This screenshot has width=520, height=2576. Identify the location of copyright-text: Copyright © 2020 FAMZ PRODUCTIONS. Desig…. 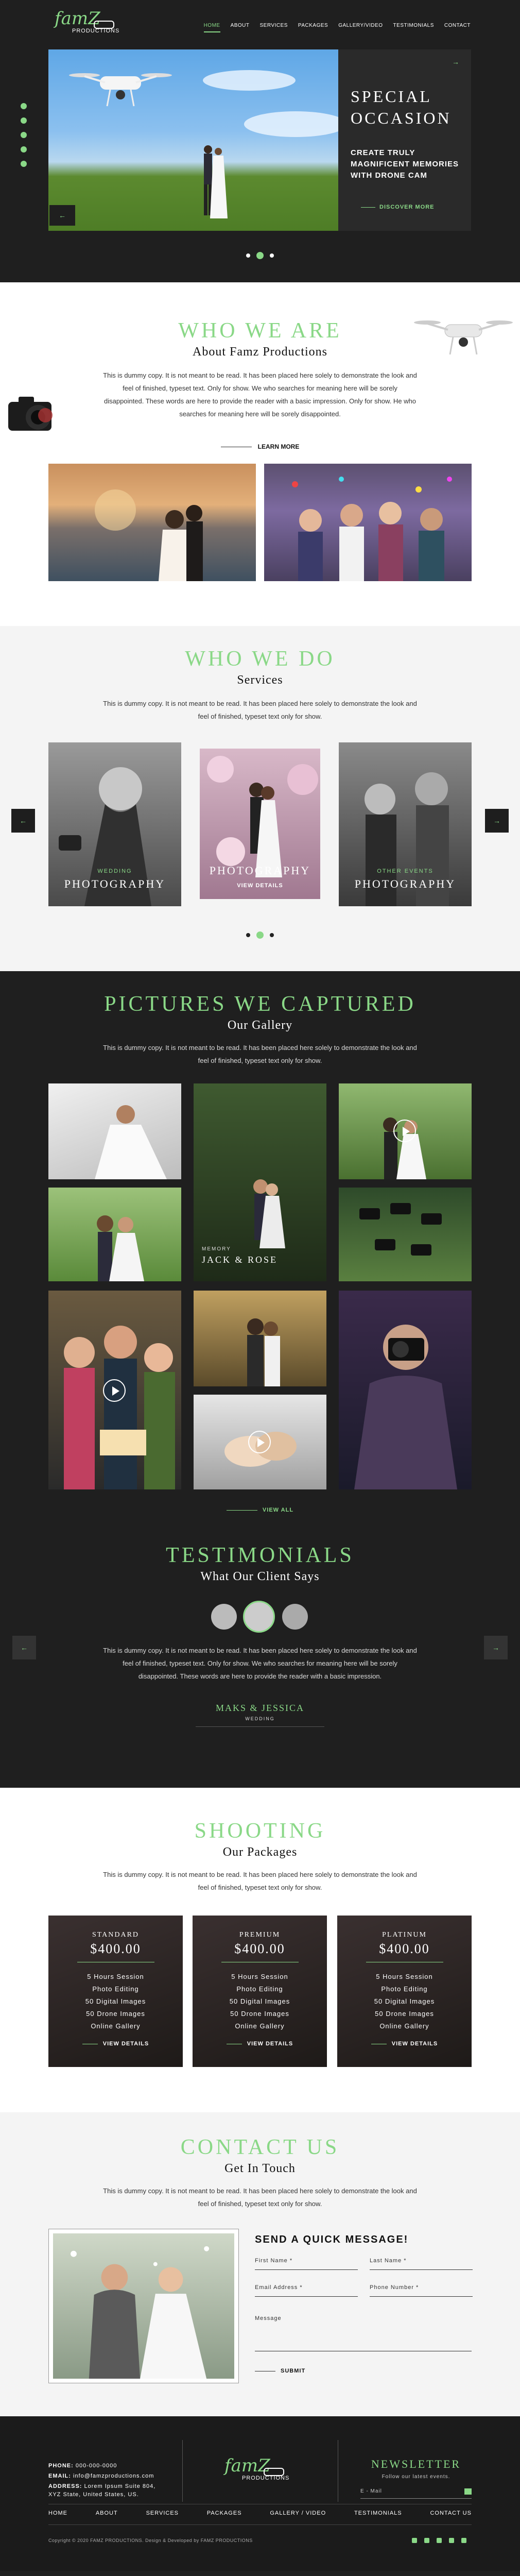
(150, 2540).